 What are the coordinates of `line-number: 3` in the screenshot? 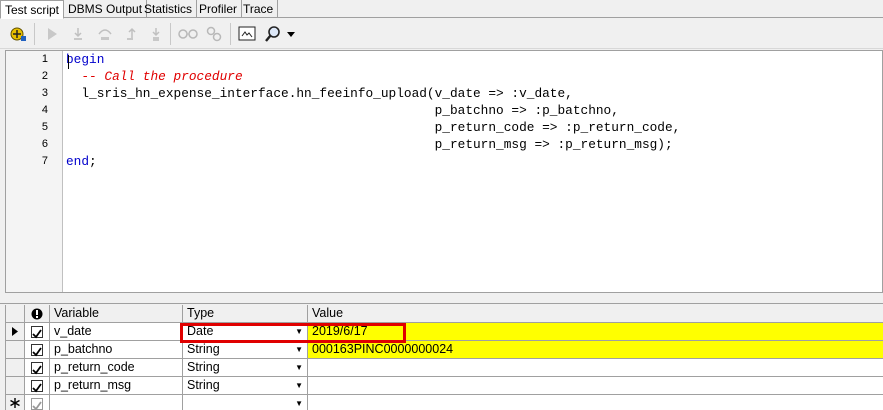 It's located at (44, 93).